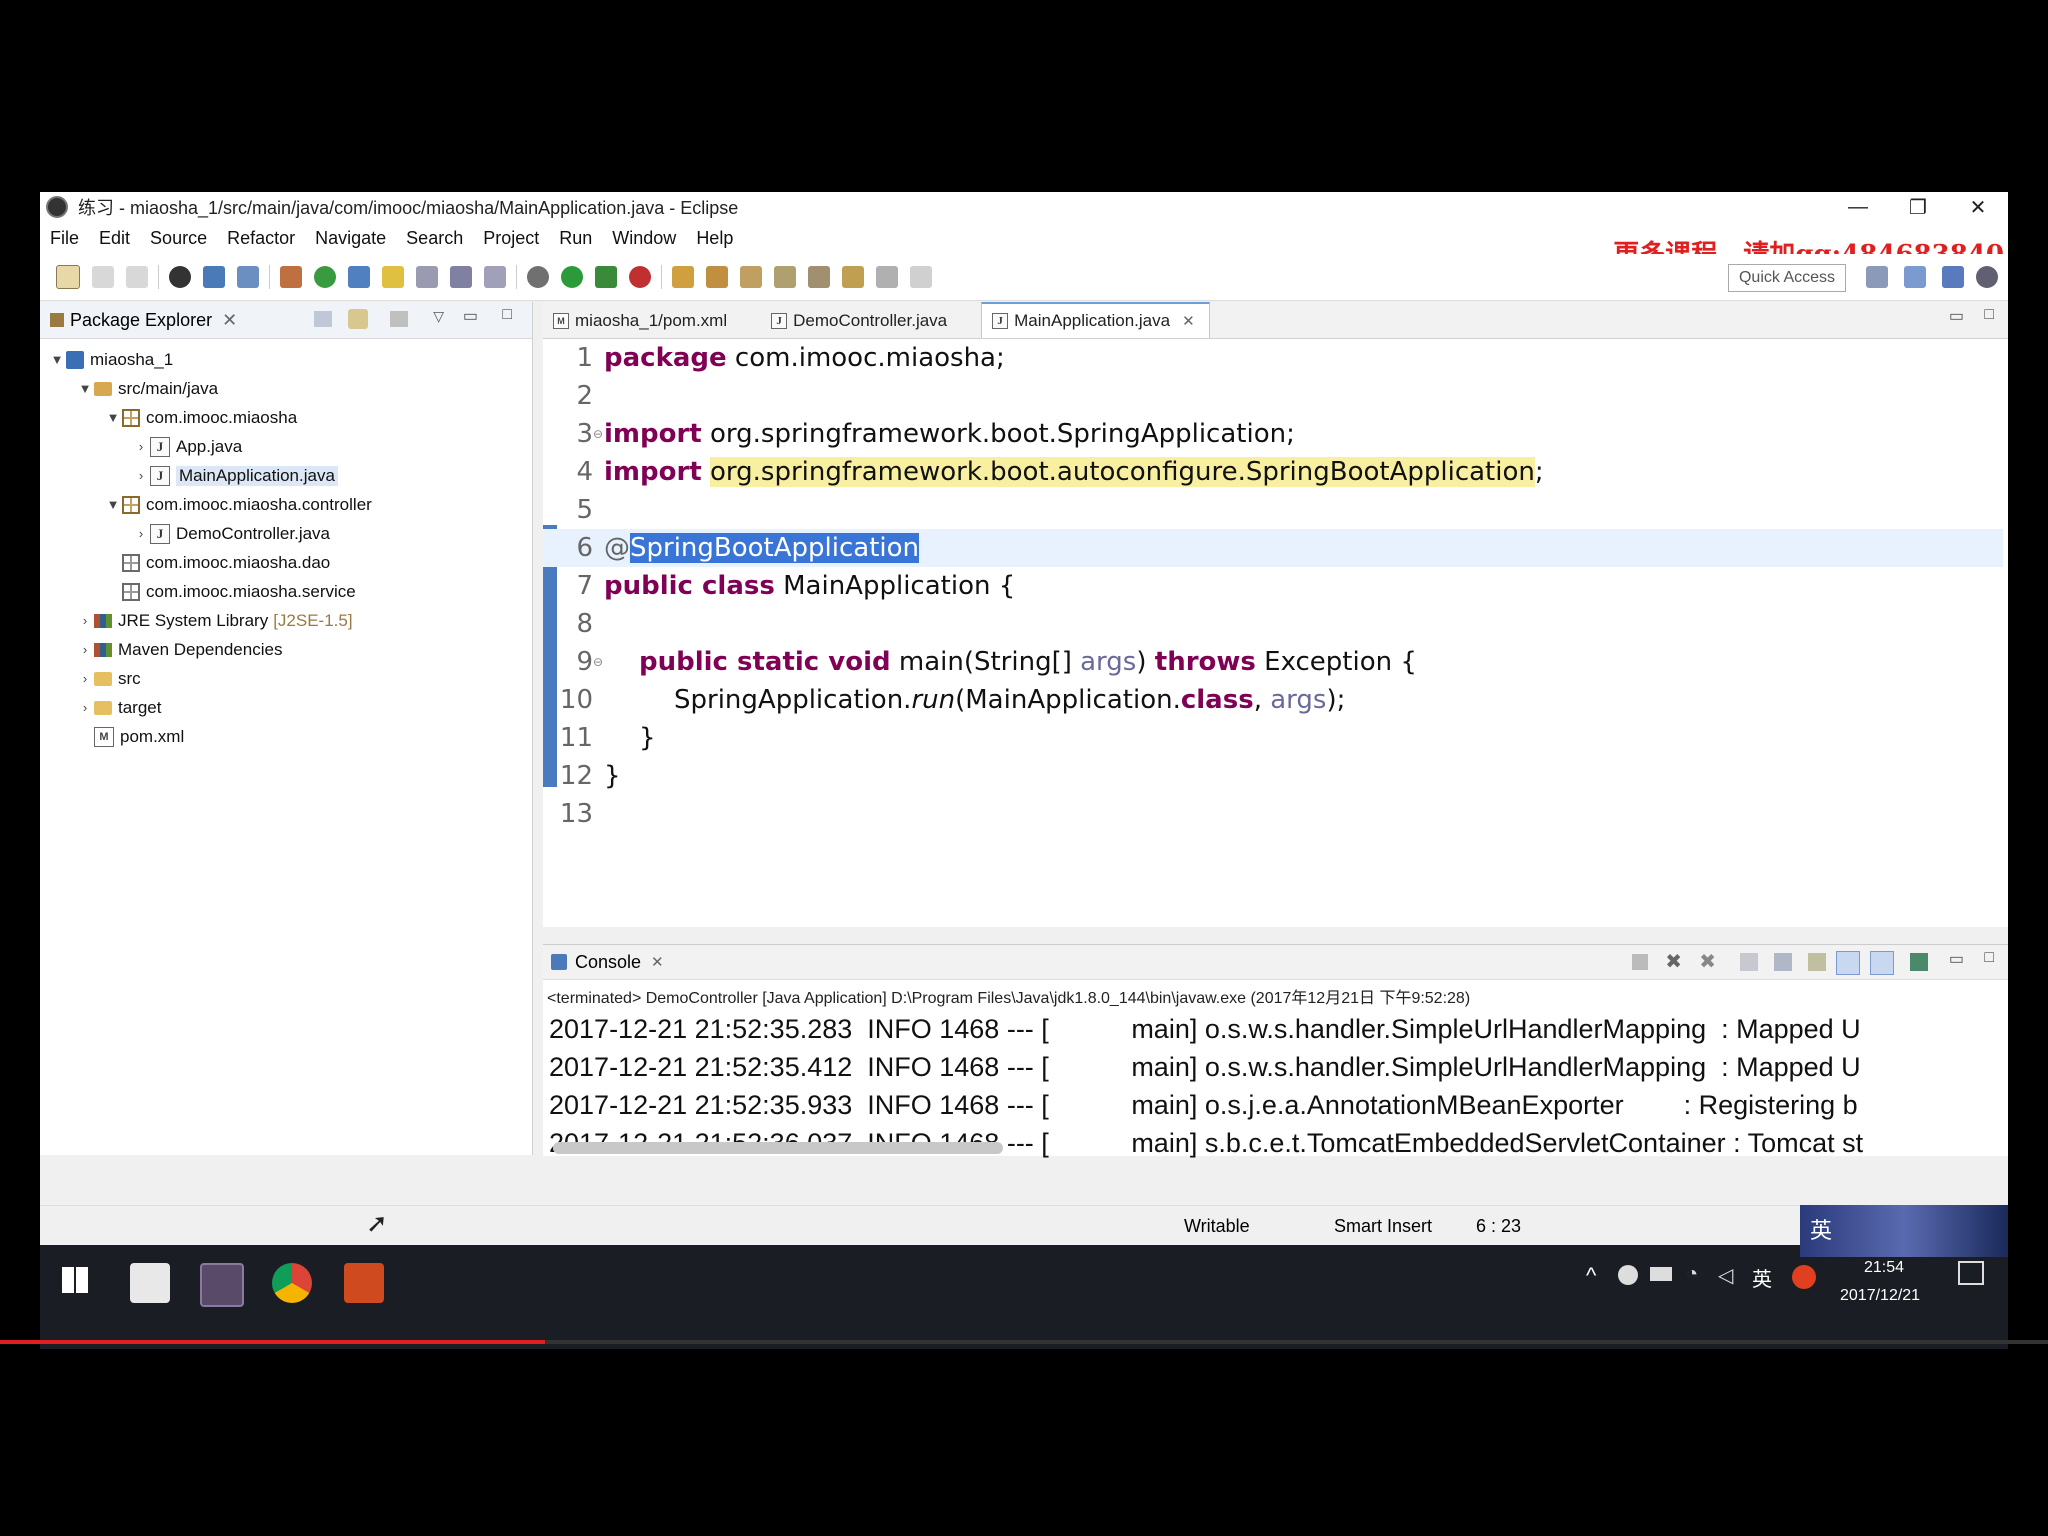 The height and width of the screenshot is (1536, 2048). I want to click on menu-refactor: Refactor, so click(261, 238).